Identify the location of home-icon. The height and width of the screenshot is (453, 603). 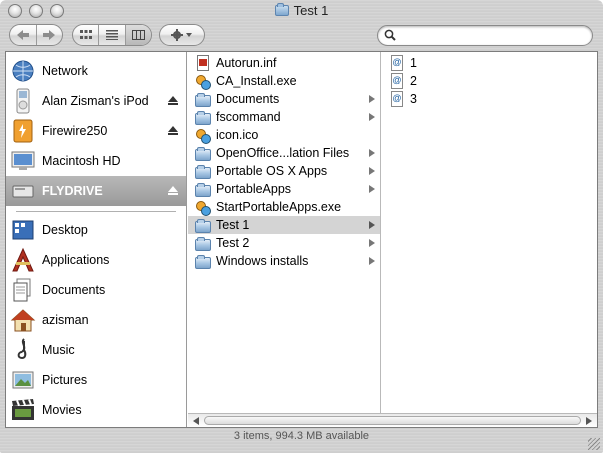
(23, 320).